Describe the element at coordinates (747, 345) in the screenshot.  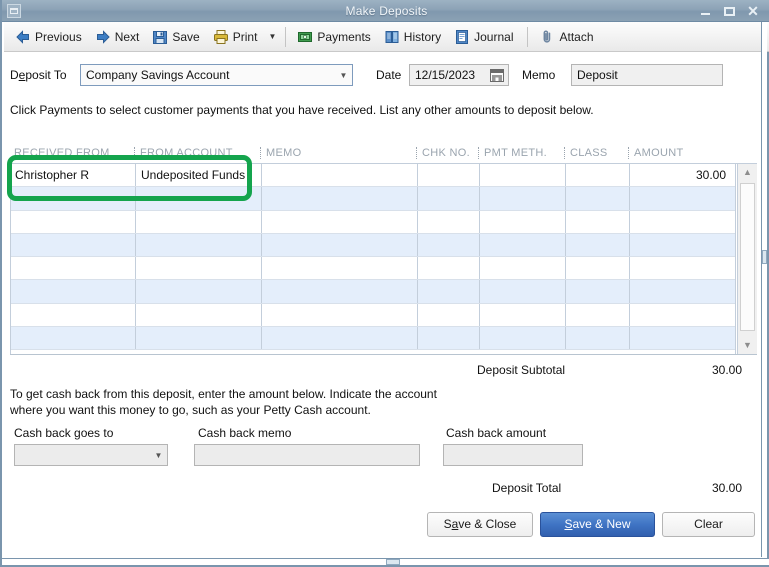
I see `scroll-down-arrow-icon: ▼` at that location.